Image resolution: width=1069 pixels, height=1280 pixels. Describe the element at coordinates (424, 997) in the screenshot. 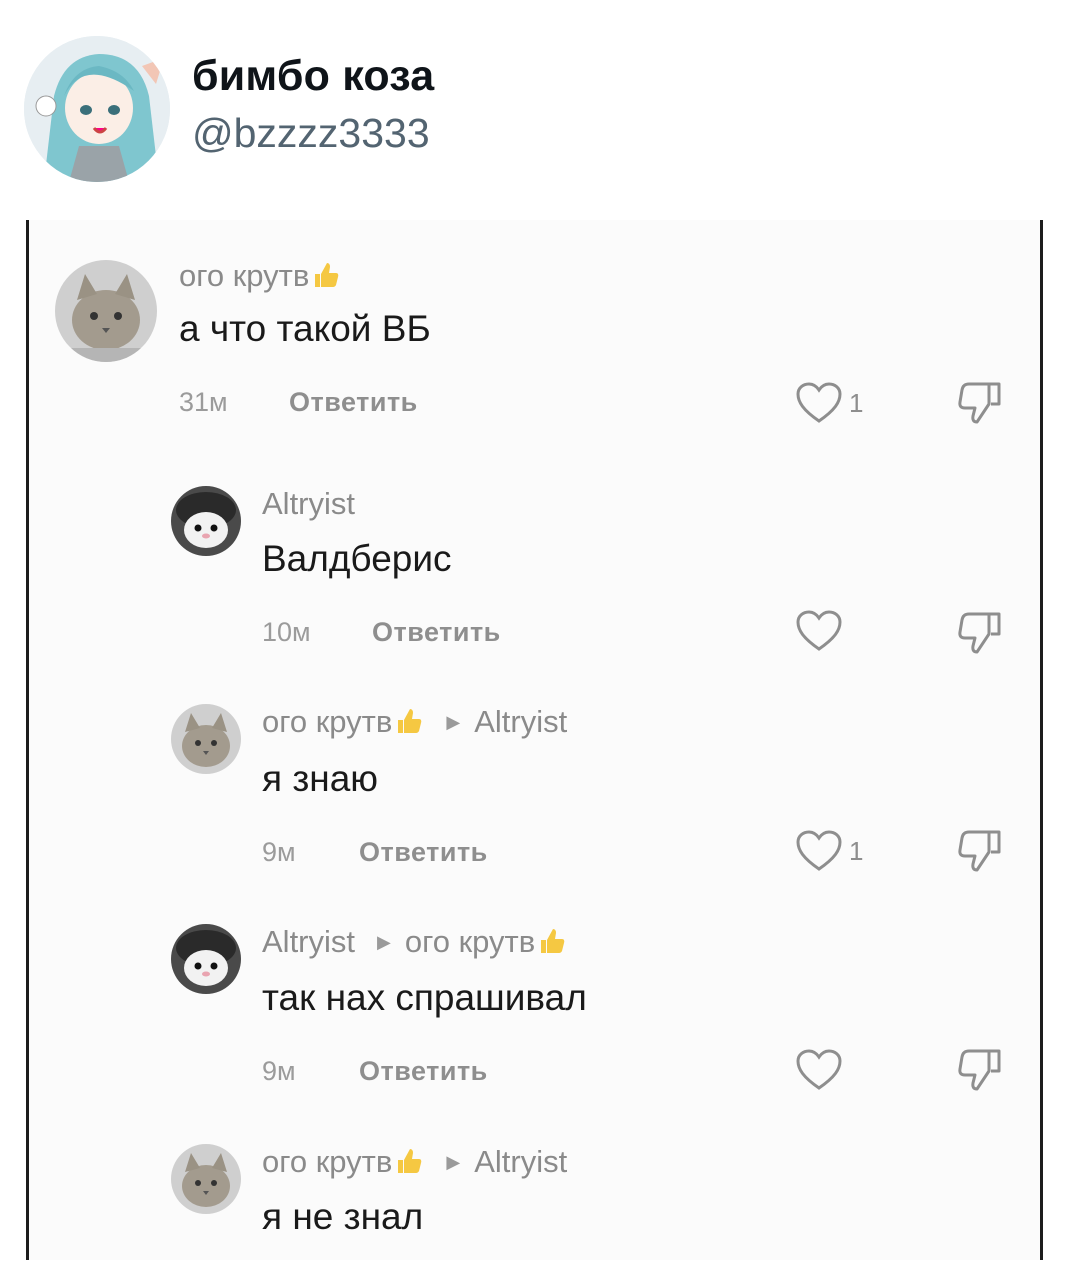

I see `comment-text: так нах спрашивал` at that location.